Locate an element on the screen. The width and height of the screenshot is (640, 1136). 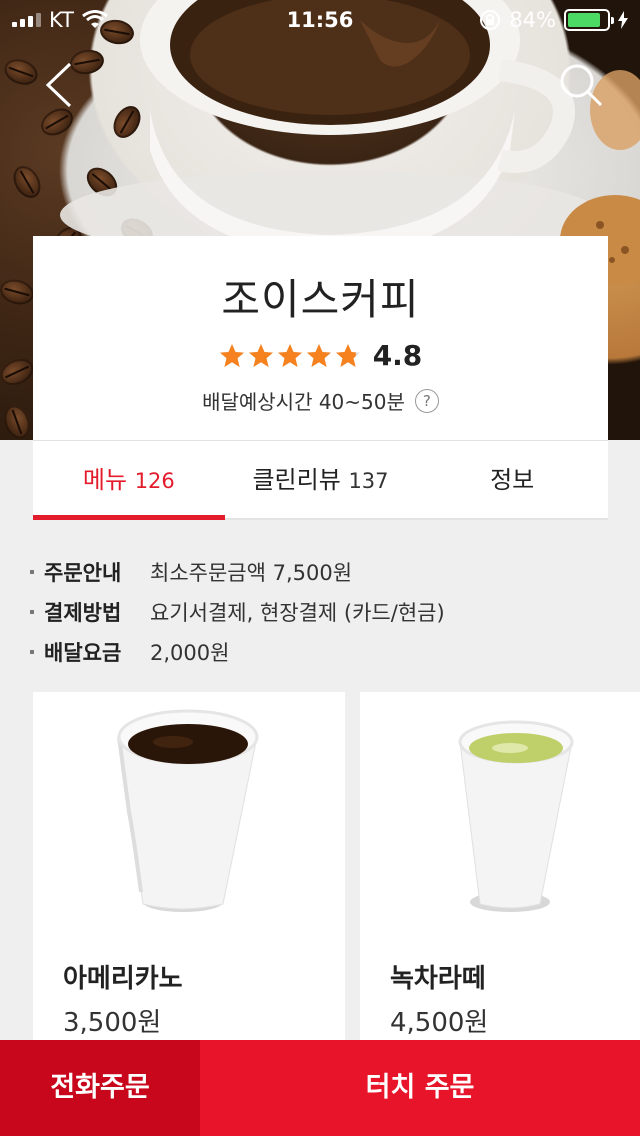
tab-clean-review: 클린리뷰 137 is located at coordinates (321, 479).